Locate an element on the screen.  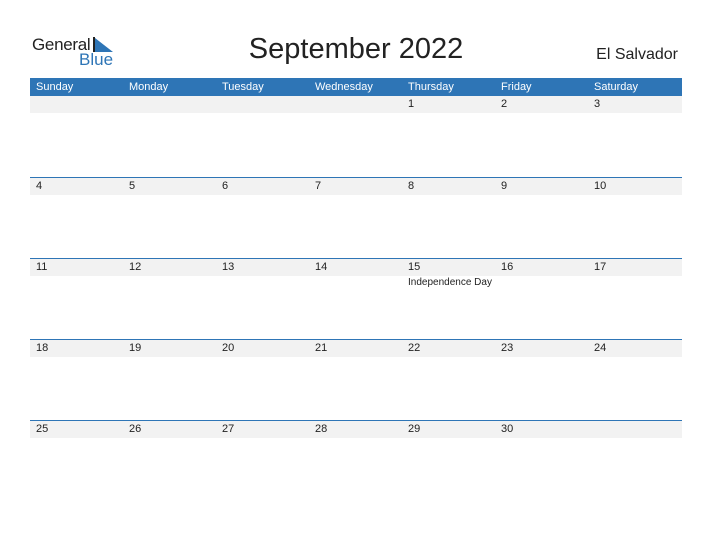
weekday-saturday: Saturday is located at coordinates (616, 87).